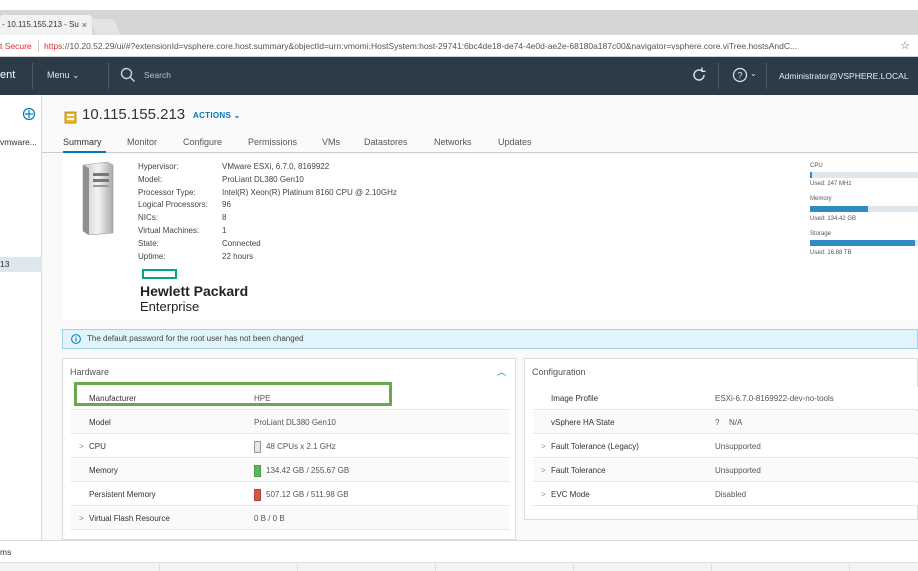  Describe the element at coordinates (38, 46) in the screenshot. I see `address-divider` at that location.